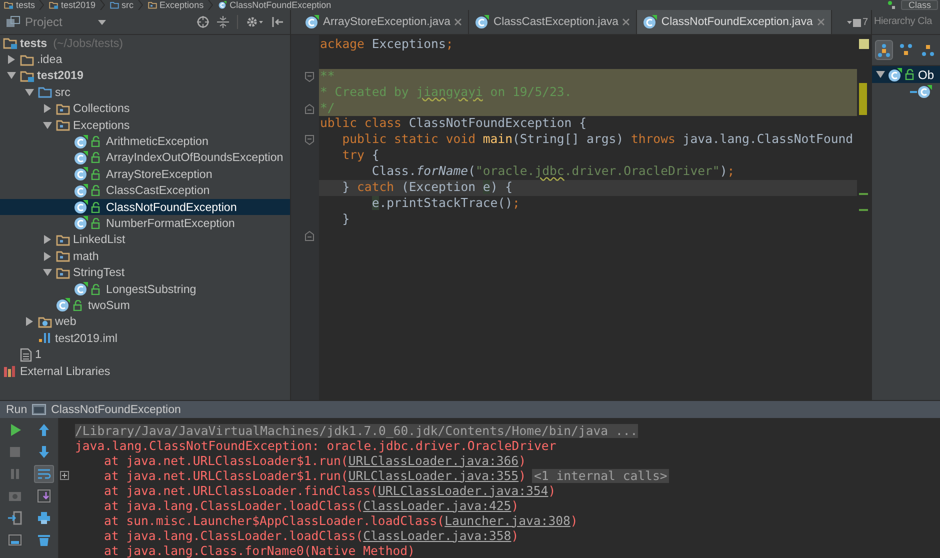 The image size is (940, 558). Describe the element at coordinates (921, 91) in the screenshot. I see `arrow-class-icon` at that location.